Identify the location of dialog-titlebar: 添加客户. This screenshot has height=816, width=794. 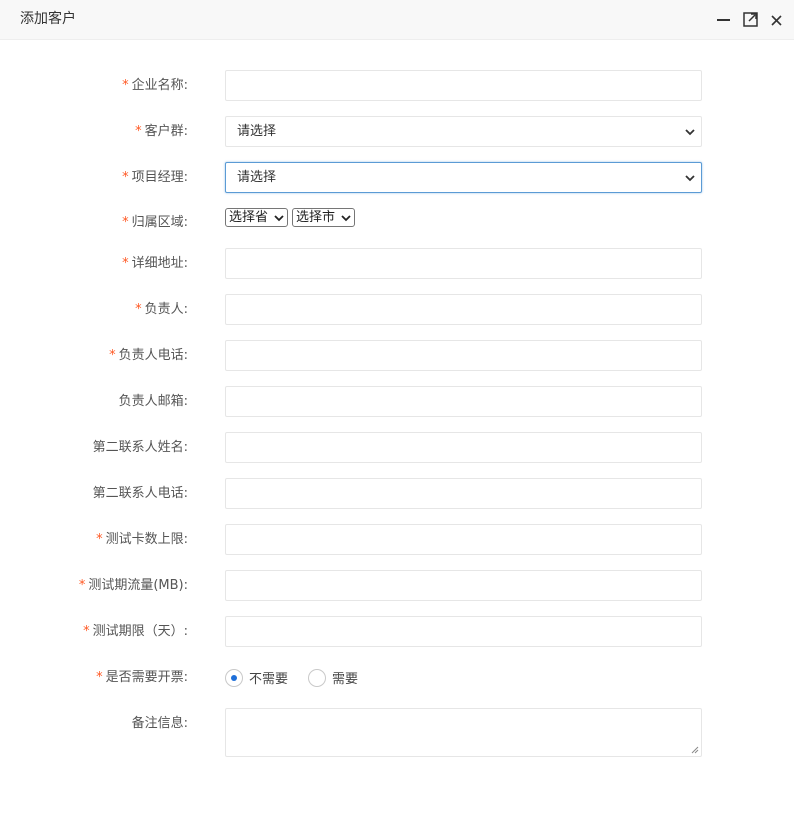
(397, 20).